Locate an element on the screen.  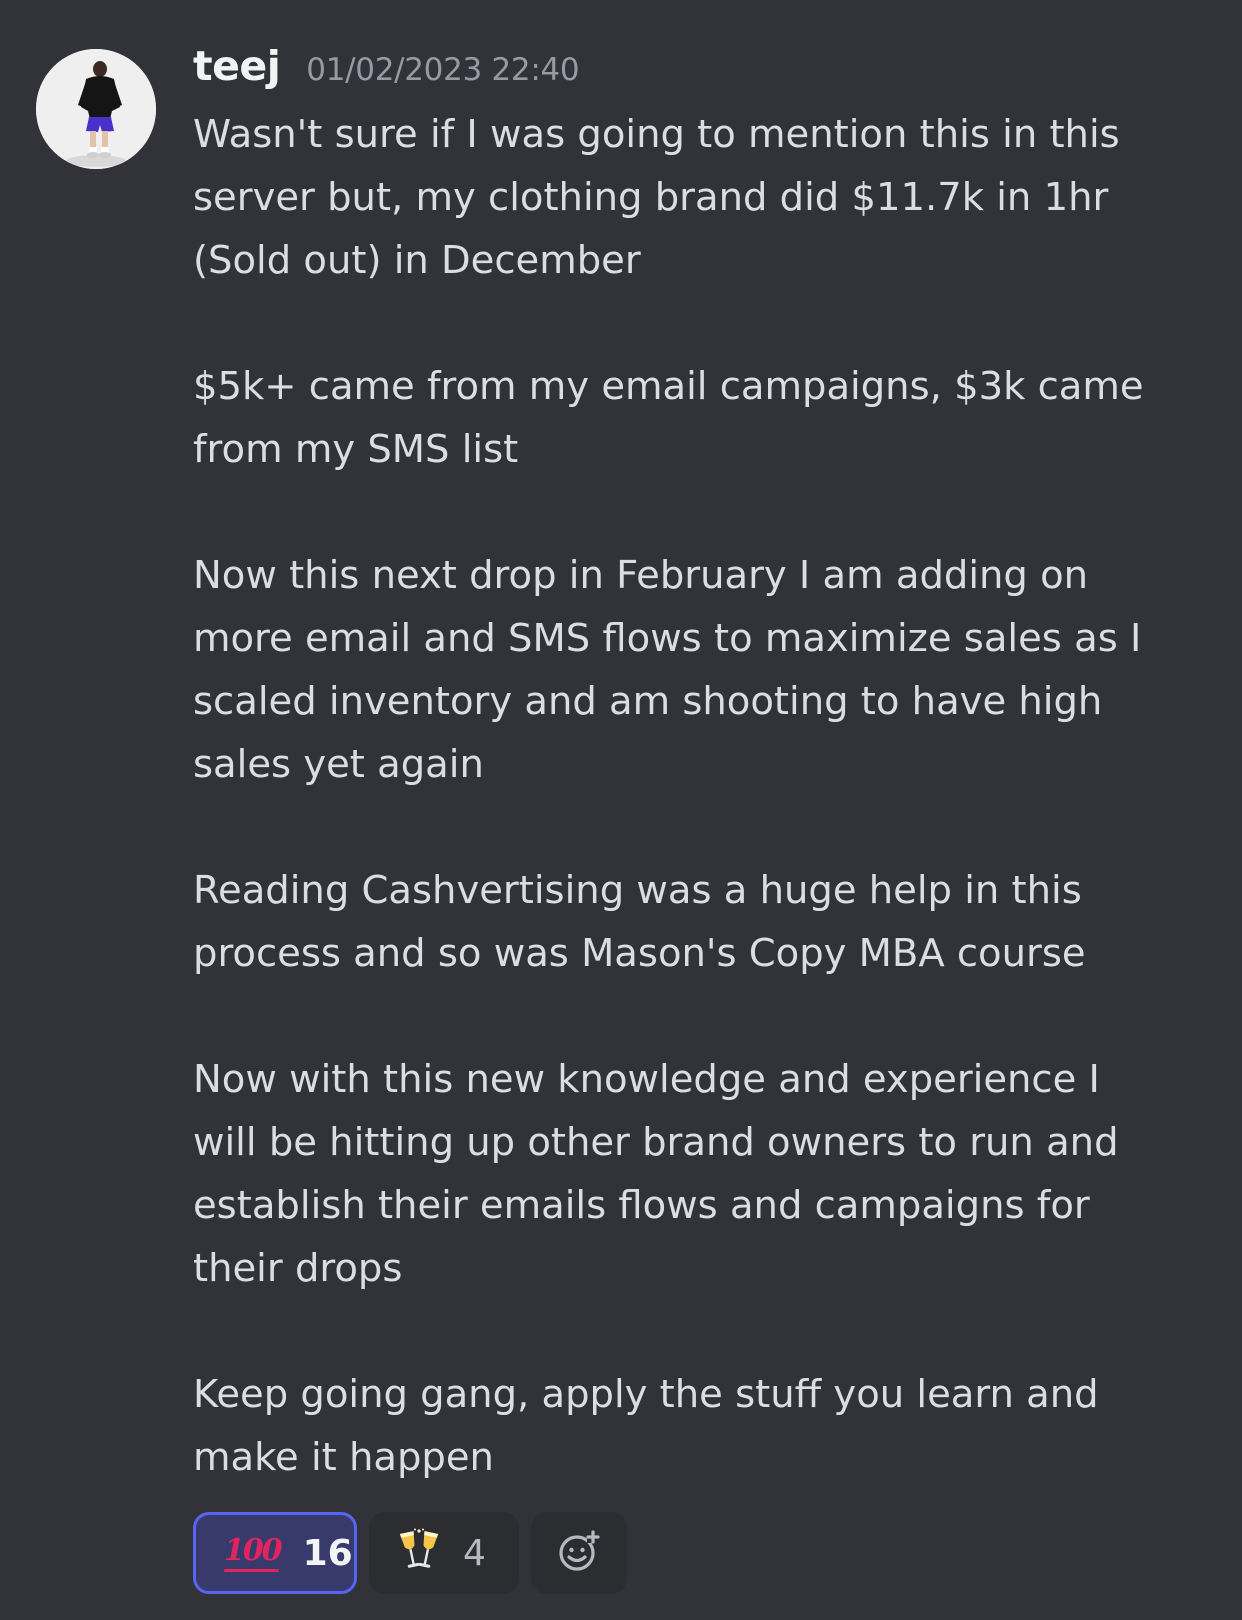
message-line: sales yet again is located at coordinates (338, 764).